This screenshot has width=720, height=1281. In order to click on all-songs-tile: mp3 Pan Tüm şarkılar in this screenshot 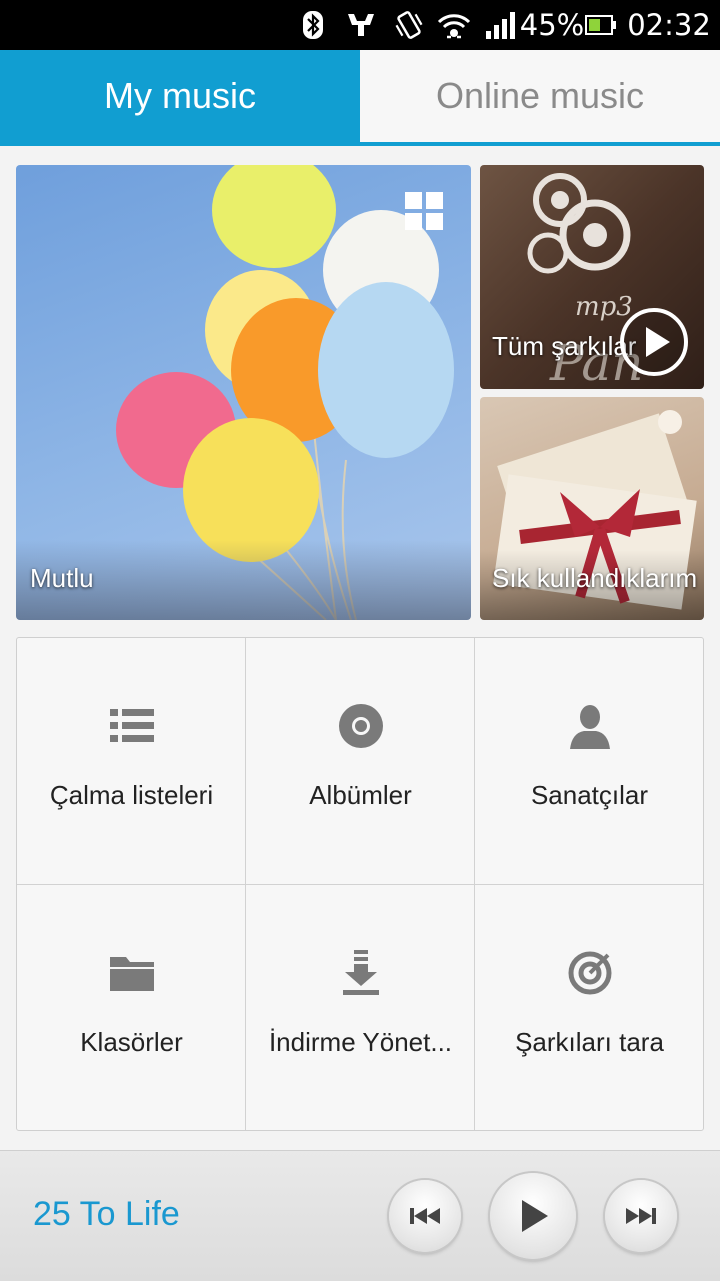, I will do `click(592, 277)`.